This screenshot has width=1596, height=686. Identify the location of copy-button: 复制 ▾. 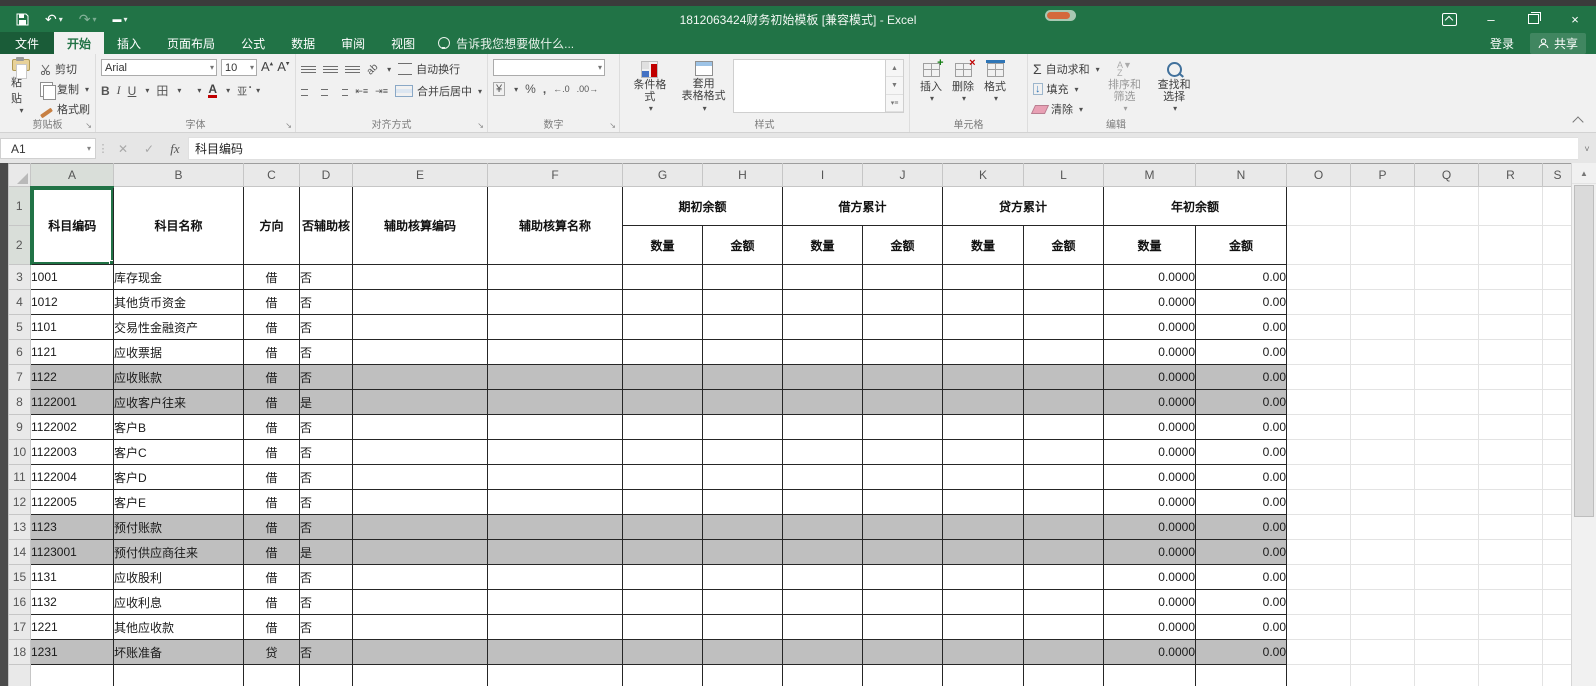
(65, 90).